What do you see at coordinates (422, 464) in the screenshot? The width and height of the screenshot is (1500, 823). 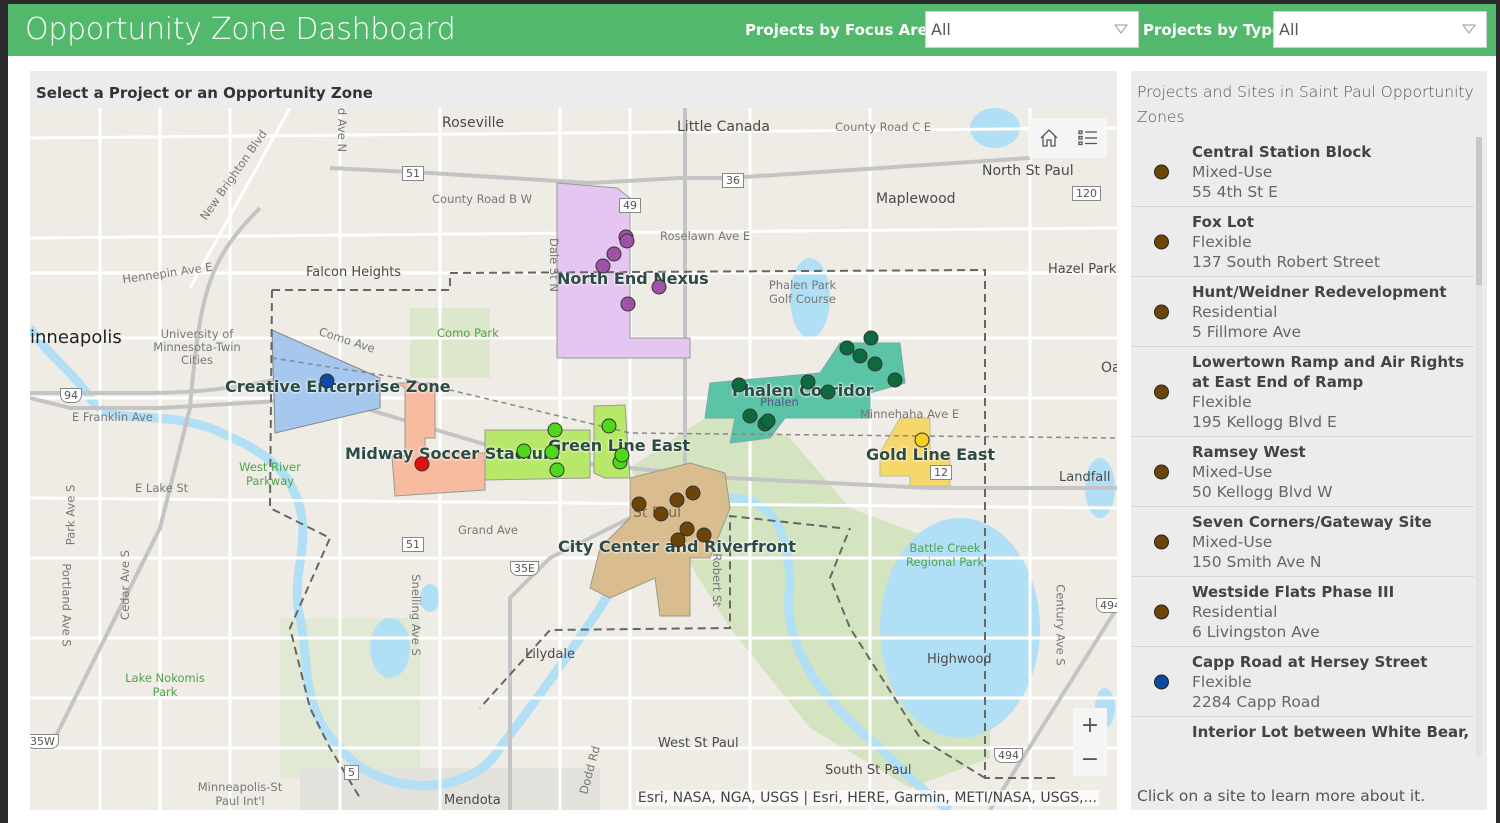 I see `project-point-midway` at bounding box center [422, 464].